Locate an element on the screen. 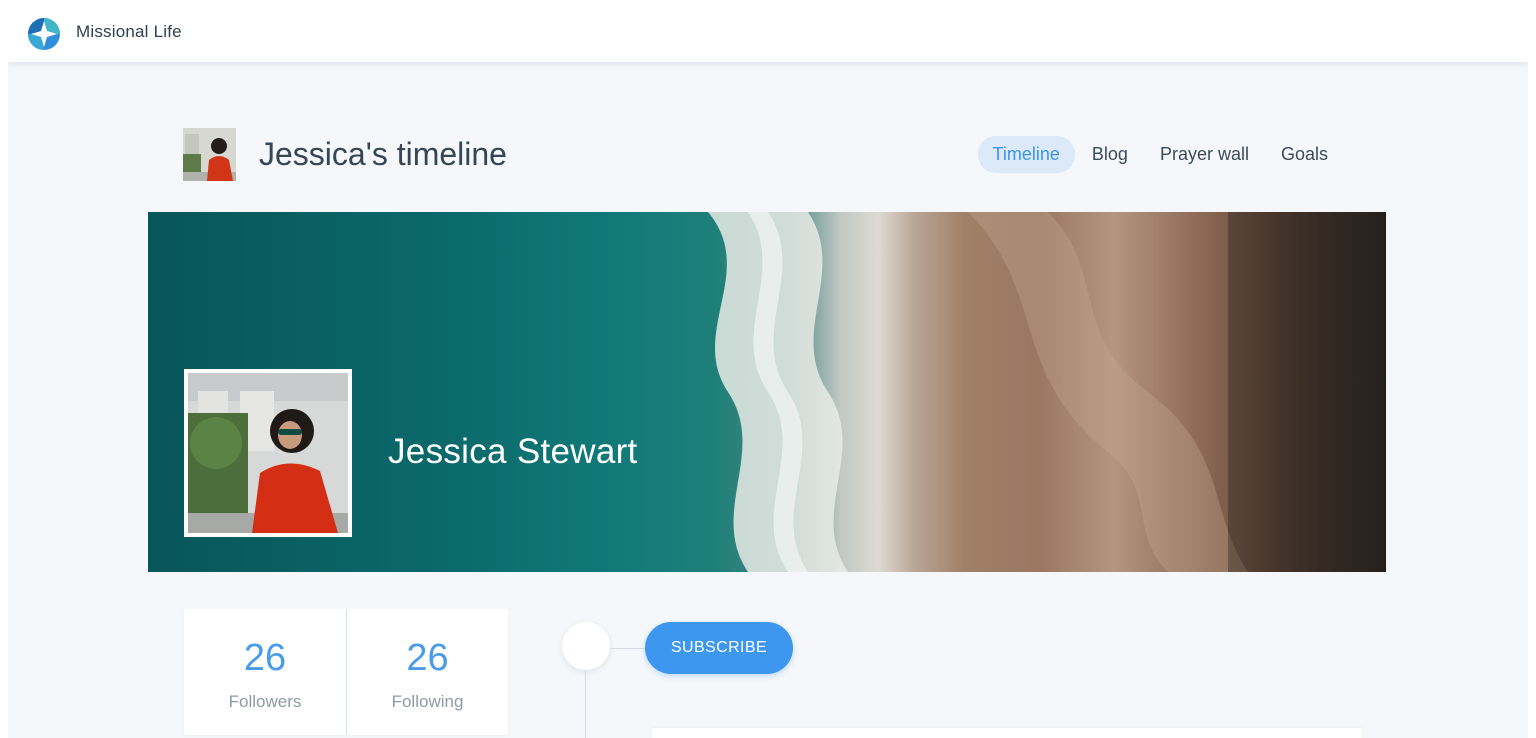 This screenshot has height=738, width=1536. timeline-connector is located at coordinates (628, 648).